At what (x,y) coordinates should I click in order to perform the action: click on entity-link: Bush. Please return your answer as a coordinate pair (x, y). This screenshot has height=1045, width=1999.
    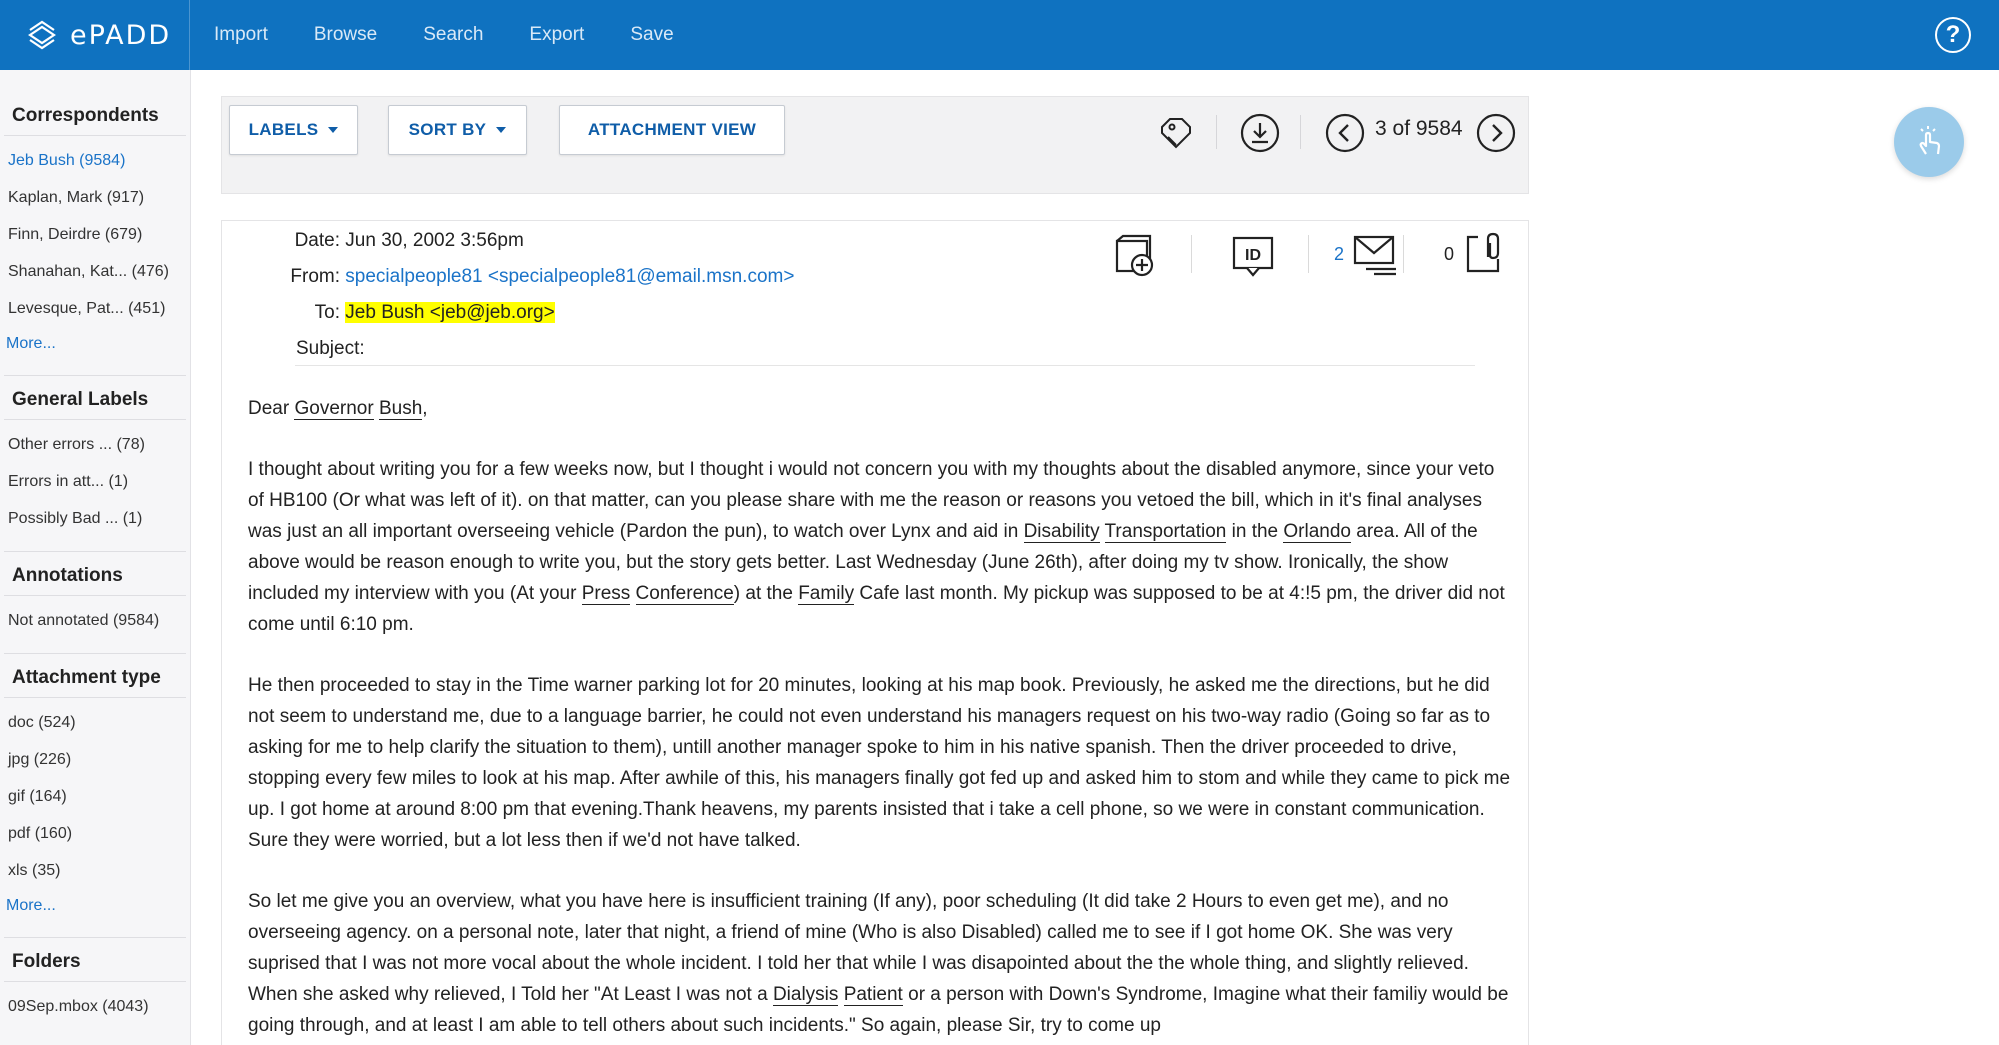
    Looking at the image, I should click on (400, 409).